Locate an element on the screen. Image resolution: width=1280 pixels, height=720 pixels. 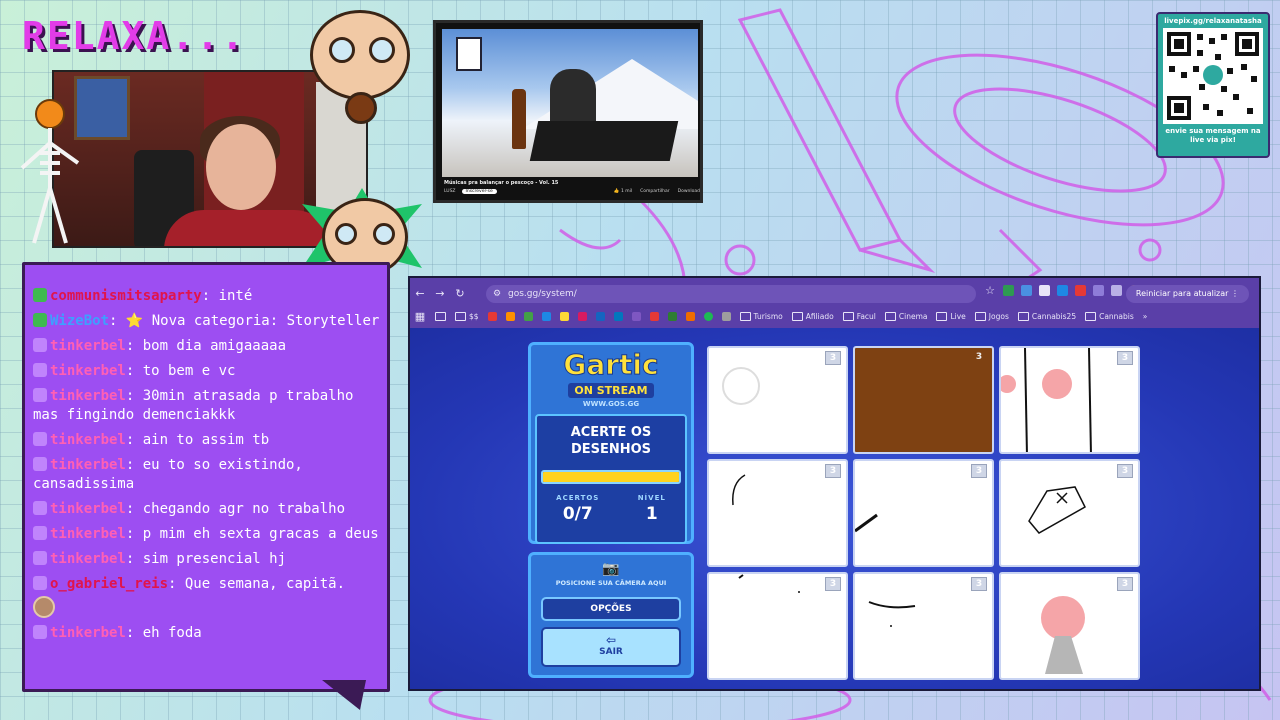
chat-message: tinkerbel: sim presencial hj is located at coordinates (207, 559).